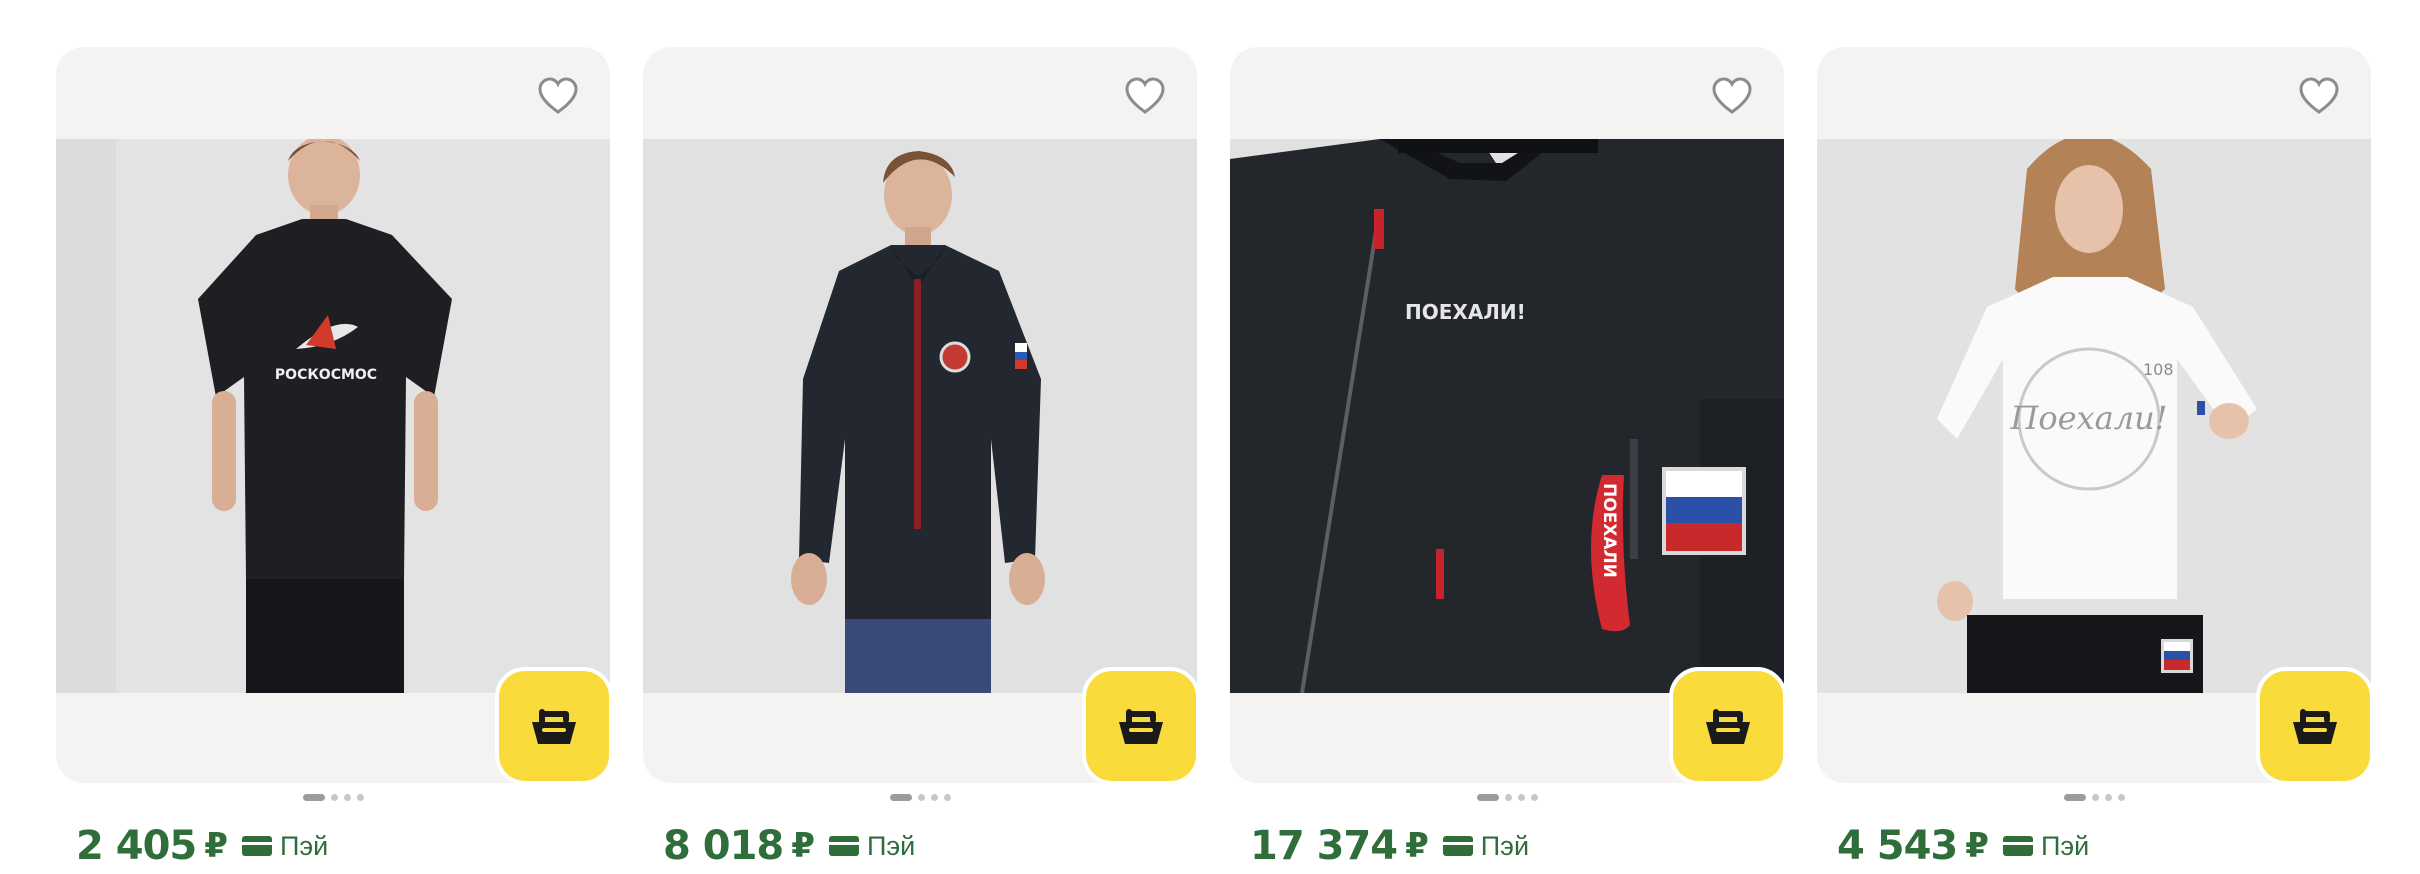  I want to click on product-image-tshirt: РОСКОСМОС, so click(333, 416).